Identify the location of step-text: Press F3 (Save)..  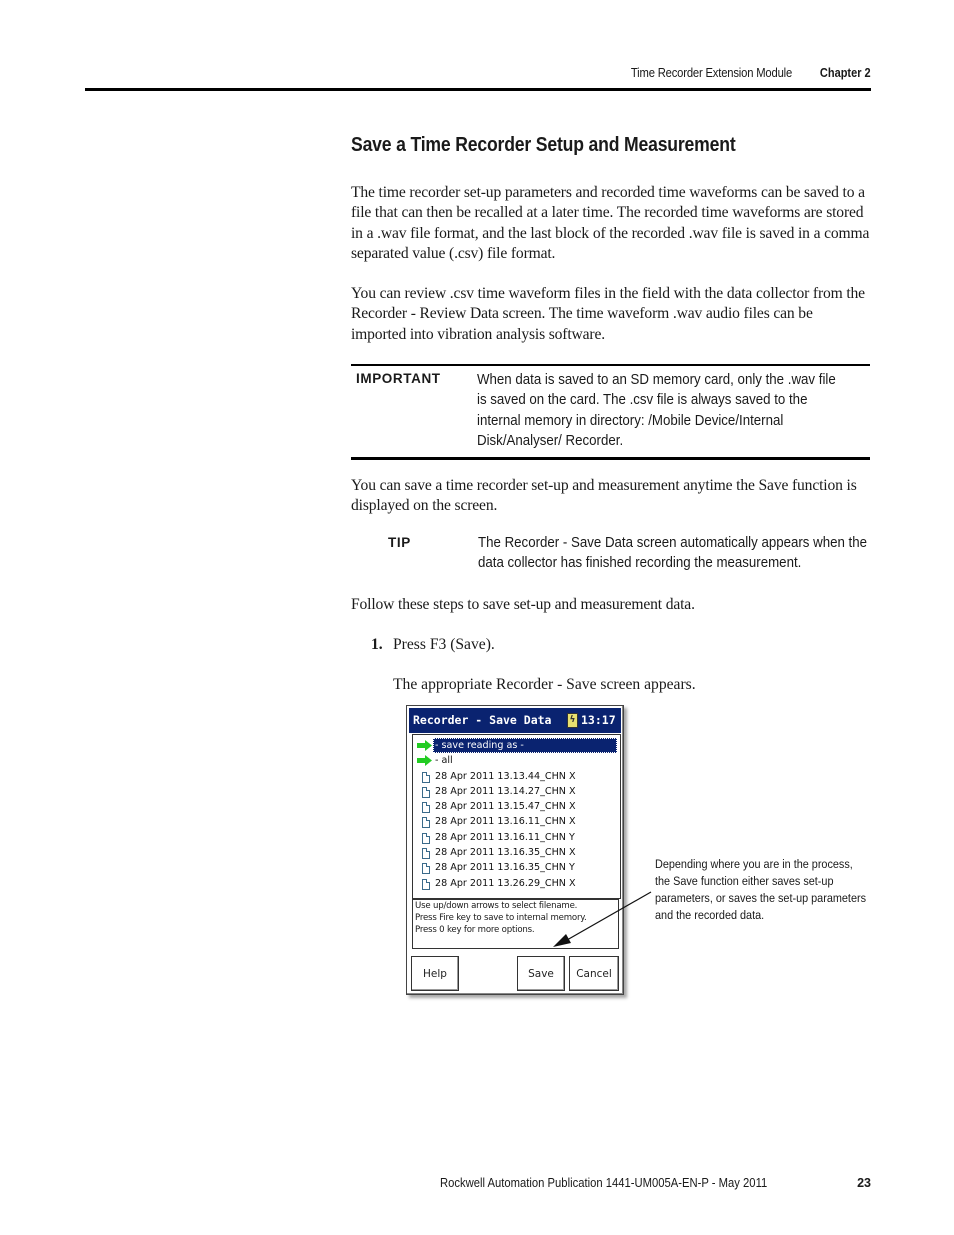
(444, 644).